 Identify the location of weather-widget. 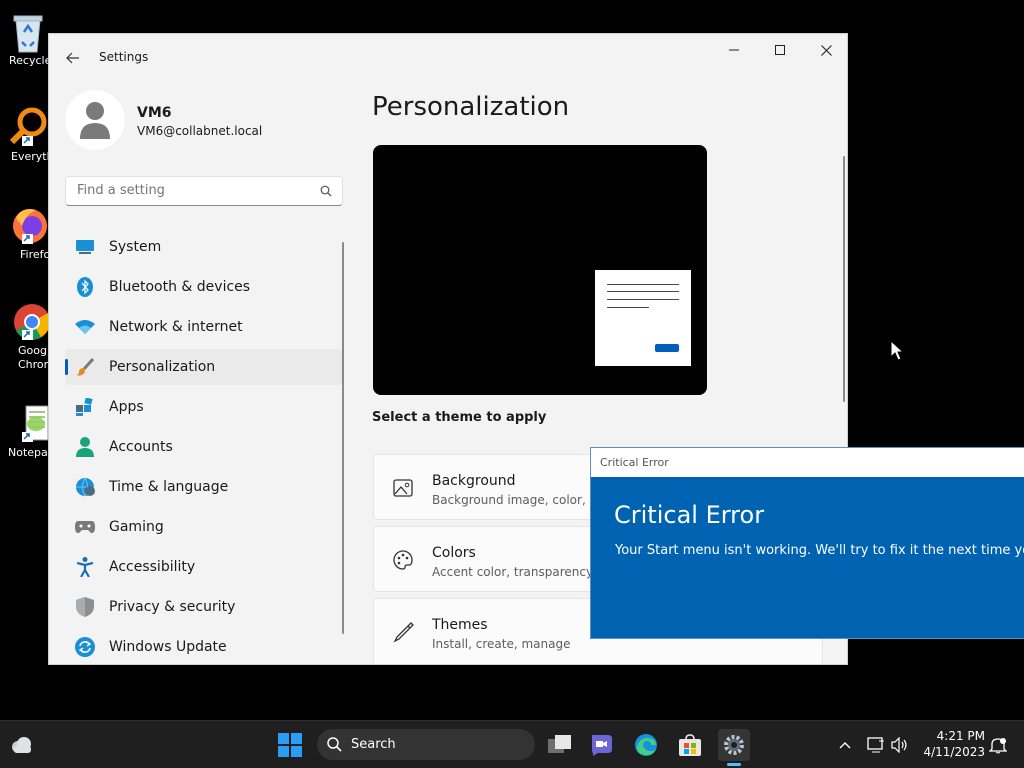
(22, 745).